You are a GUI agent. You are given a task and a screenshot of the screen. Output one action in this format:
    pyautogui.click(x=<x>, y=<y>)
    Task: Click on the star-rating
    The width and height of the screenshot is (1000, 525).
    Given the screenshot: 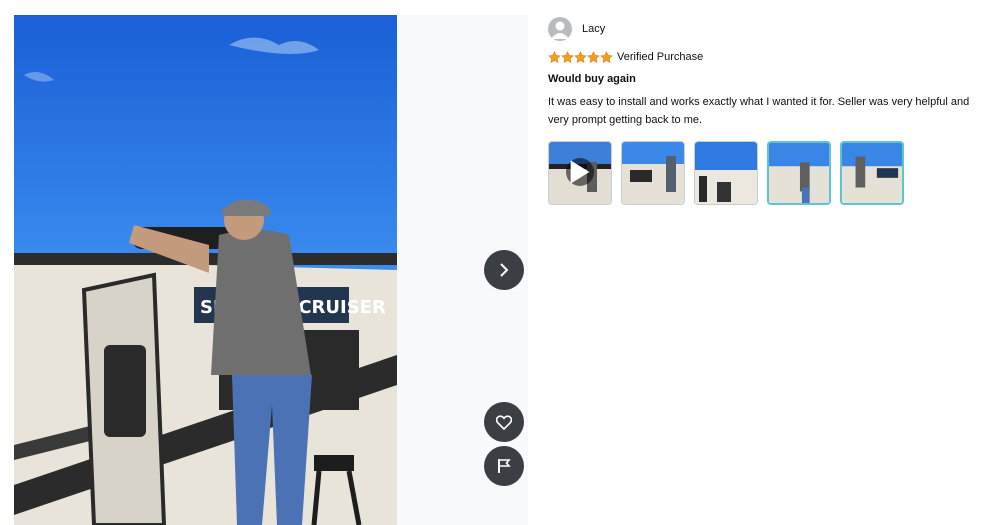 What is the action you would take?
    pyautogui.click(x=580, y=57)
    